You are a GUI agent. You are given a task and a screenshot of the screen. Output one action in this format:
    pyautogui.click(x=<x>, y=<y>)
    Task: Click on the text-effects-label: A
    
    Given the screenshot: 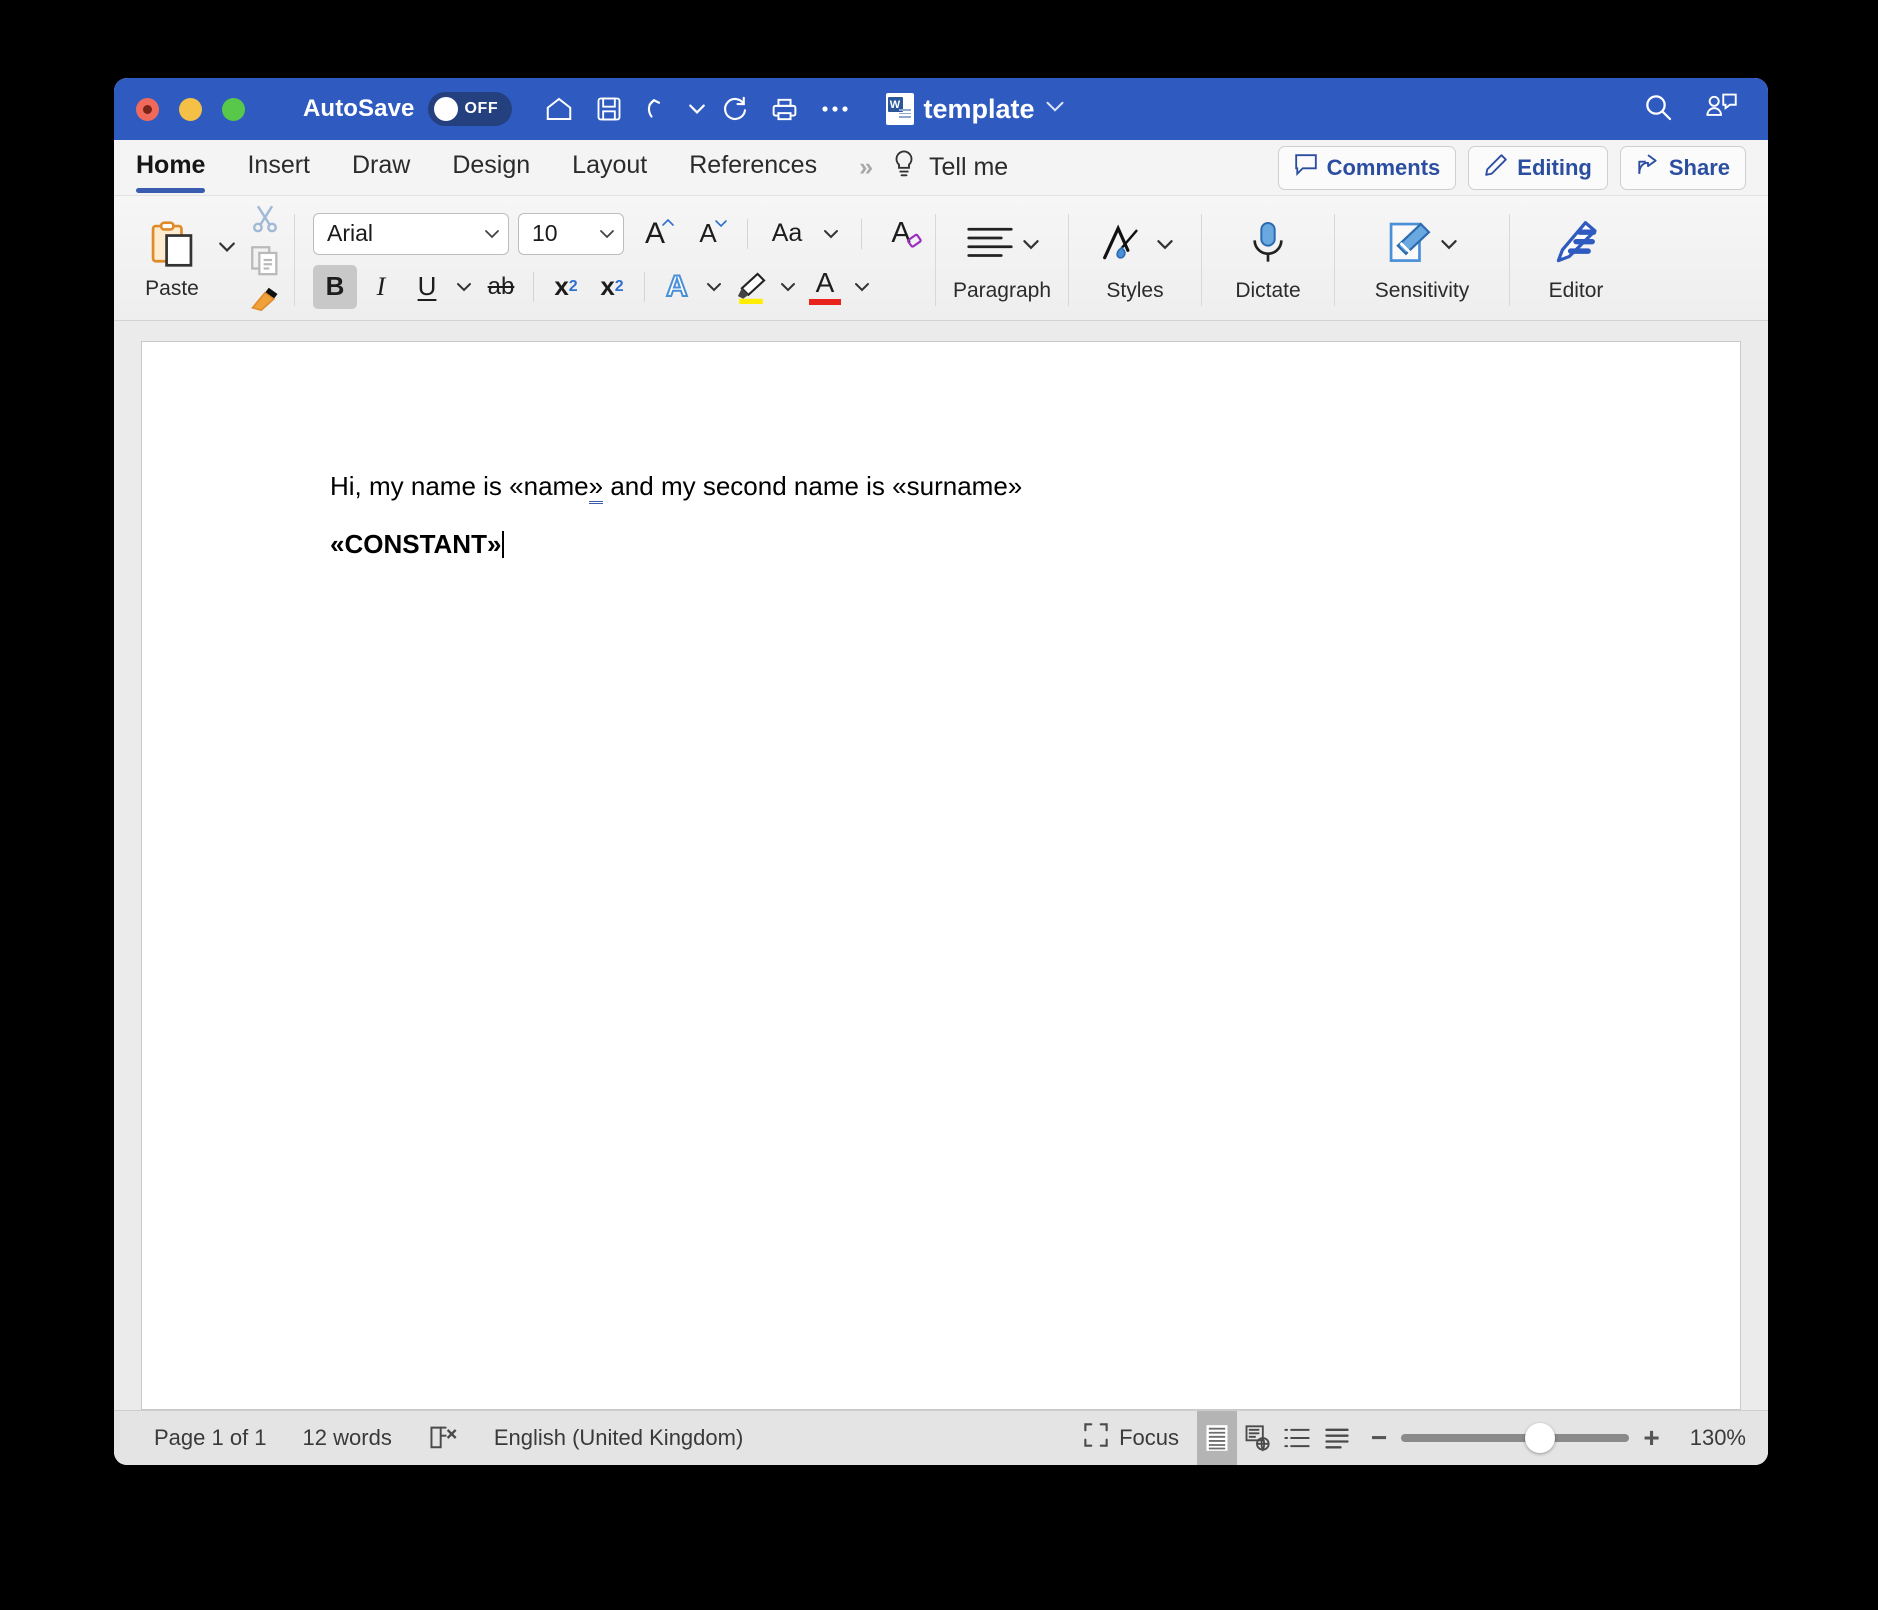 What is the action you would take?
    pyautogui.click(x=677, y=286)
    